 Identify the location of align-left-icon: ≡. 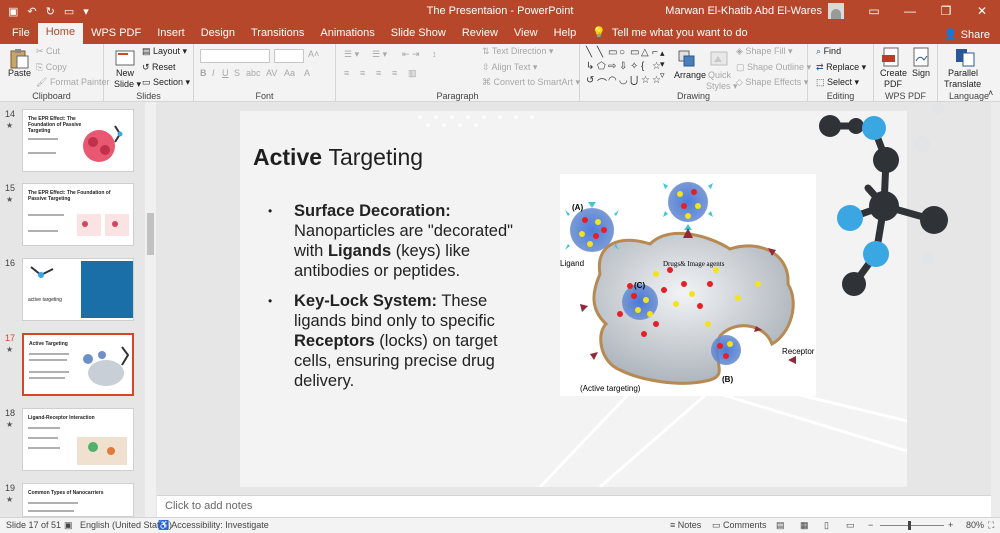
(346, 73).